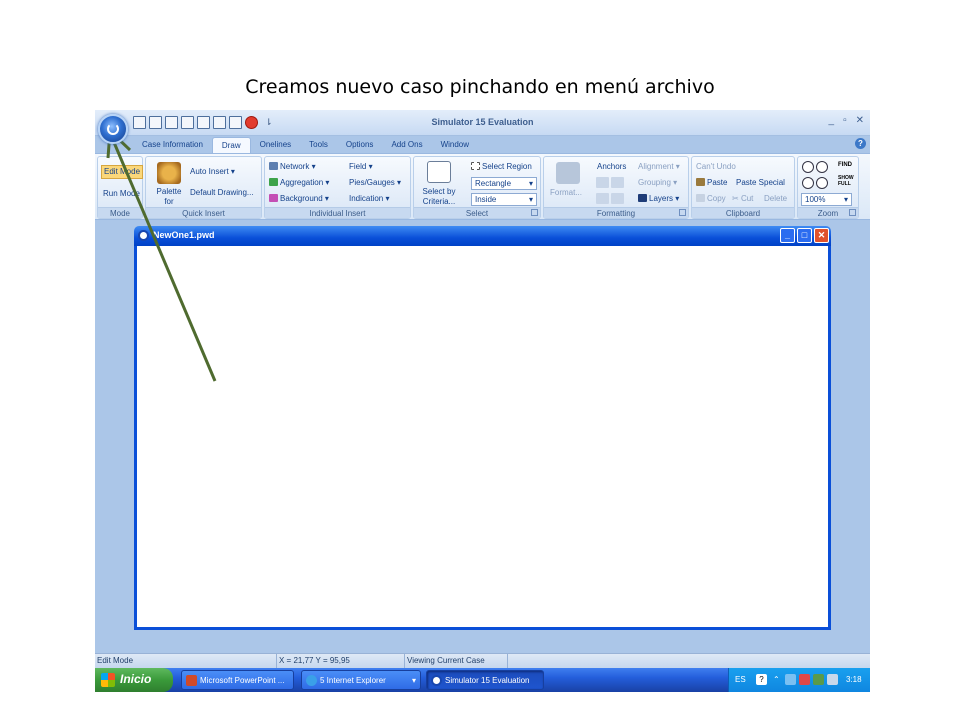 The image size is (960, 720). I want to click on send-back-icon, so click(617, 198).